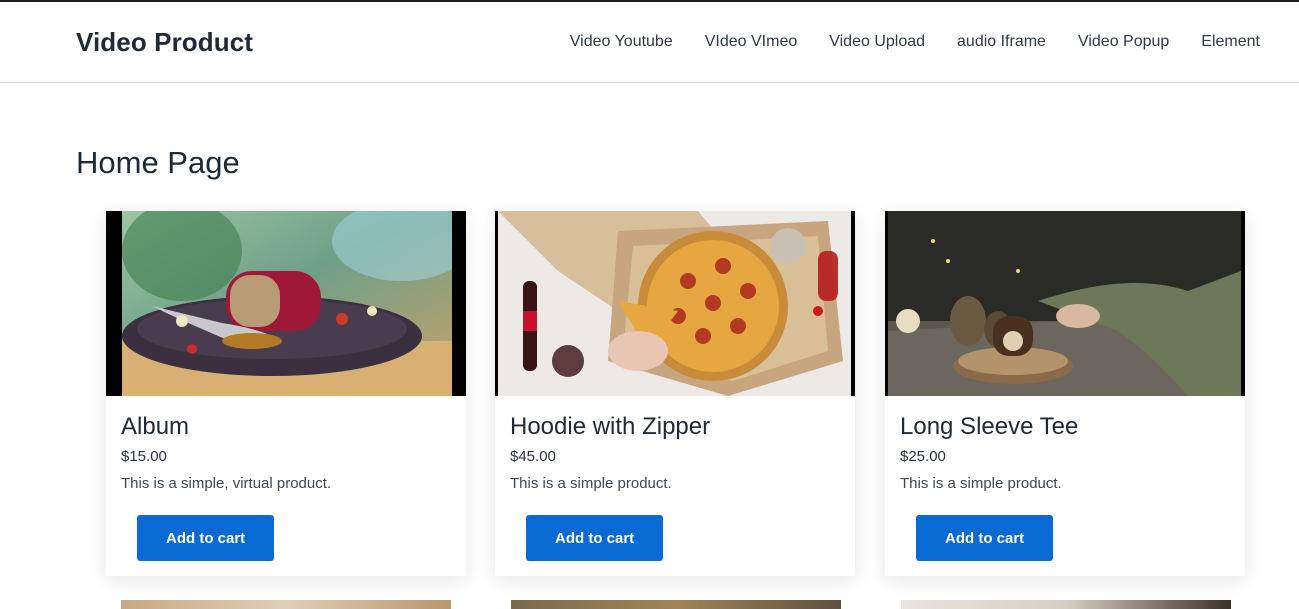 This screenshot has height=609, width=1299. I want to click on site-title: Video Product, so click(164, 42).